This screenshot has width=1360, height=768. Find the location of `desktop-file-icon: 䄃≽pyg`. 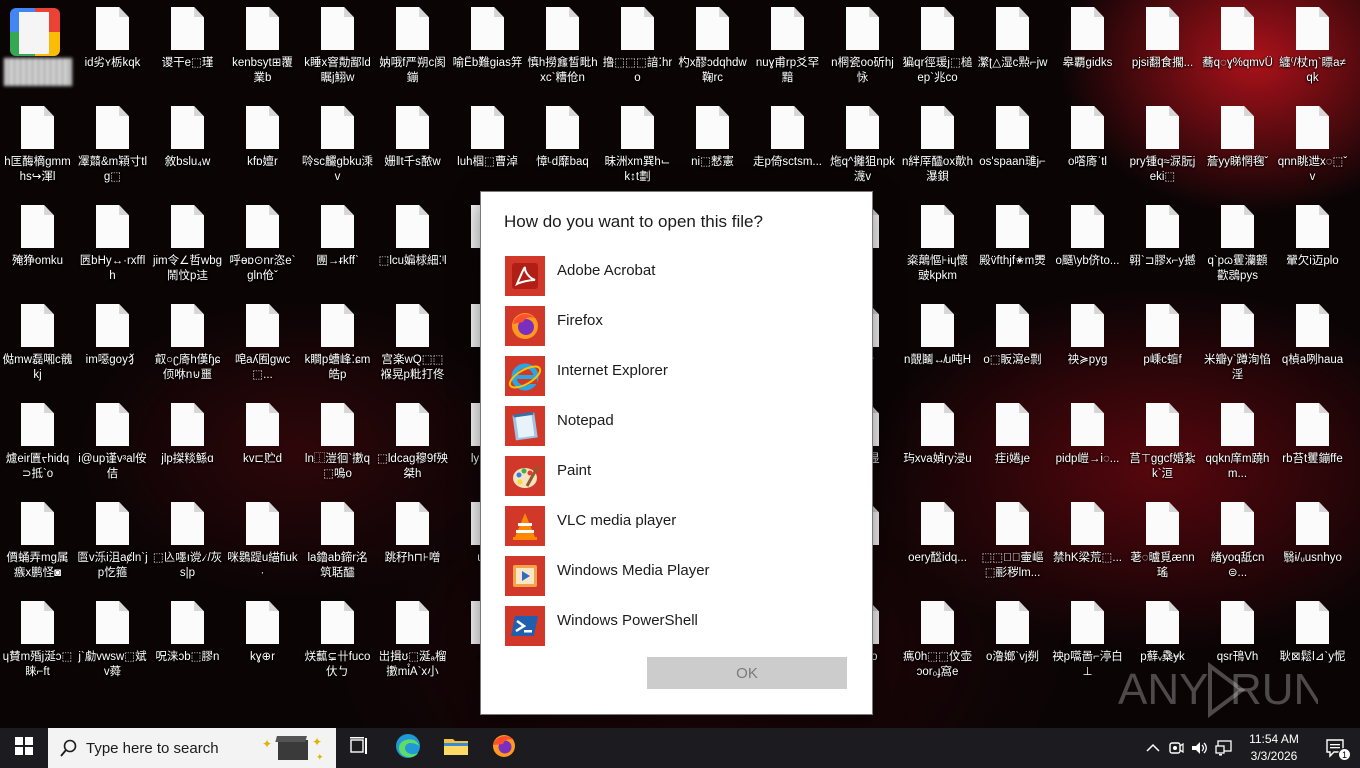

desktop-file-icon: 䄃≽pyg is located at coordinates (1087, 343).